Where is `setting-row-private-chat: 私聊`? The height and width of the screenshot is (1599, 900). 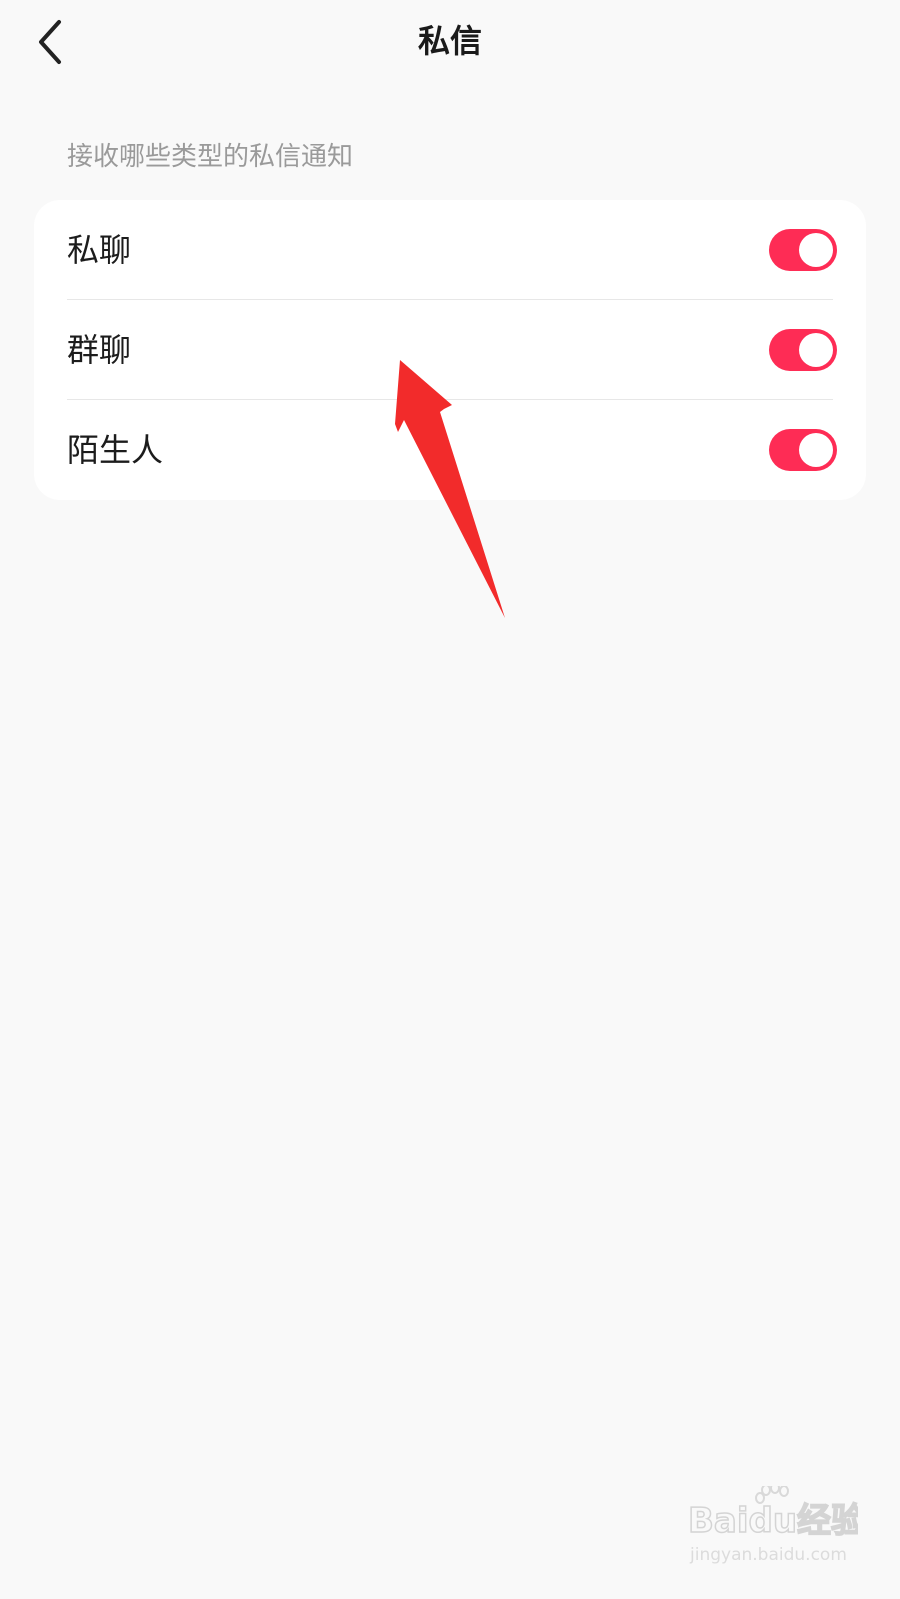
setting-row-private-chat: 私聊 is located at coordinates (450, 250).